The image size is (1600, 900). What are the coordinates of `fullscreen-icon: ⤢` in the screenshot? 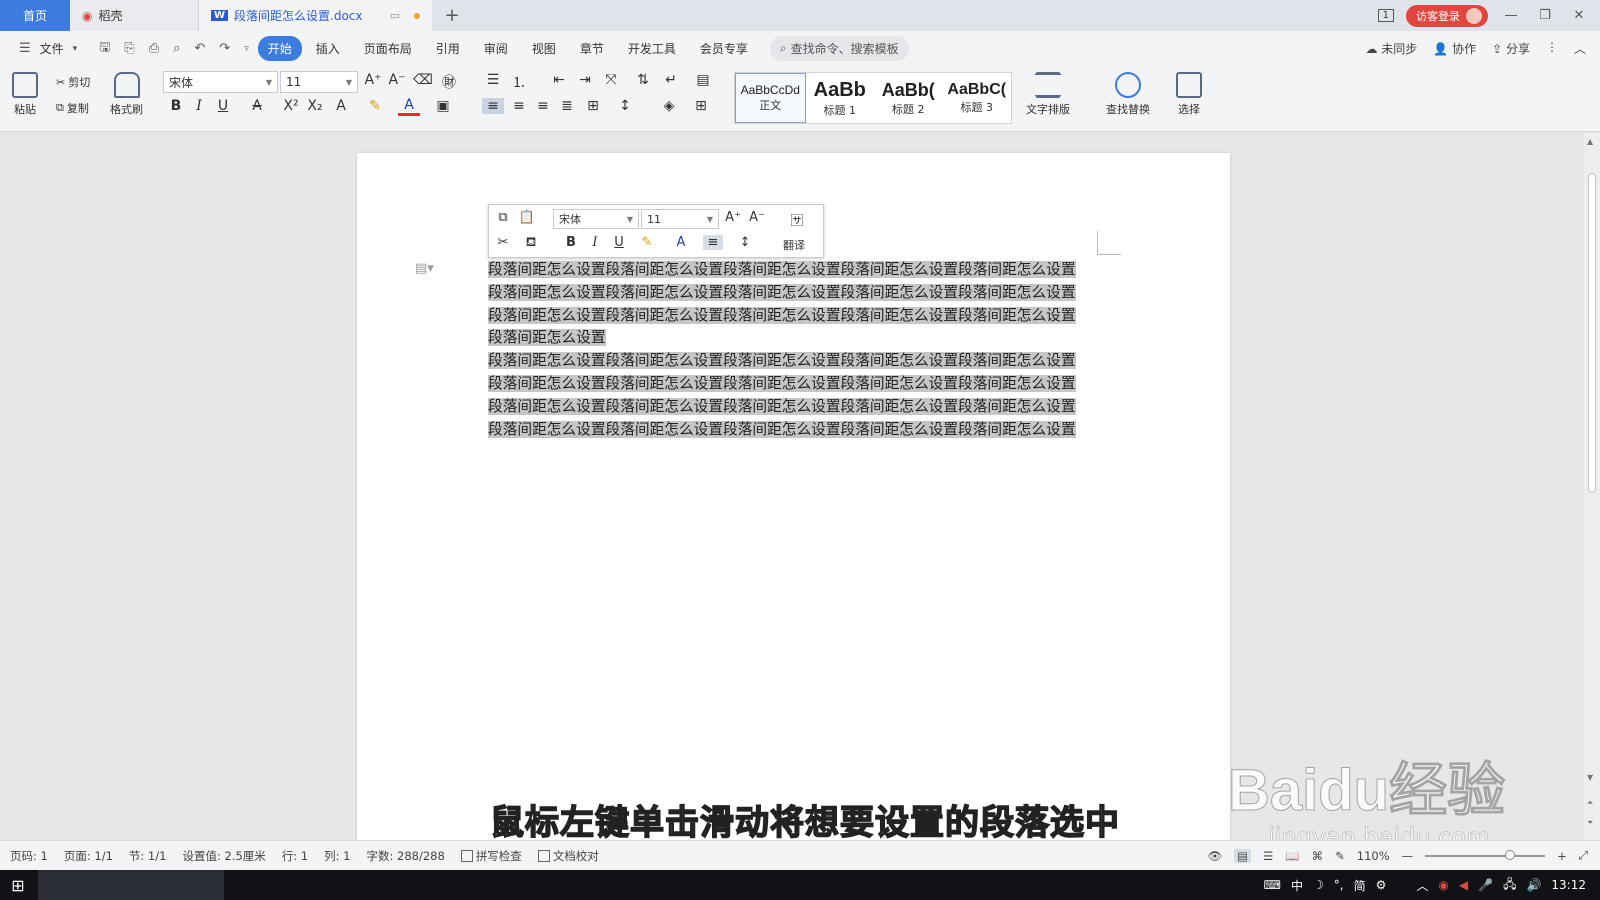 It's located at (1583, 855).